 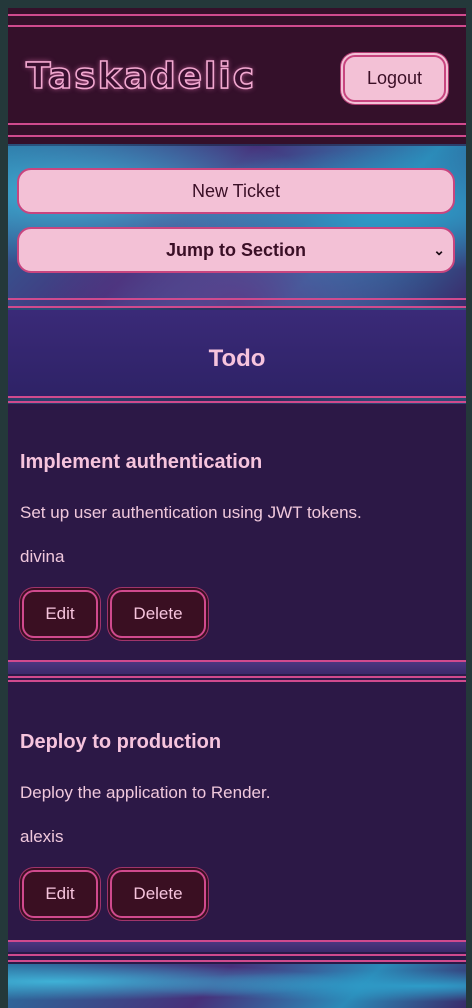 I want to click on header: Taskadelic Logout, so click(x=237, y=76).